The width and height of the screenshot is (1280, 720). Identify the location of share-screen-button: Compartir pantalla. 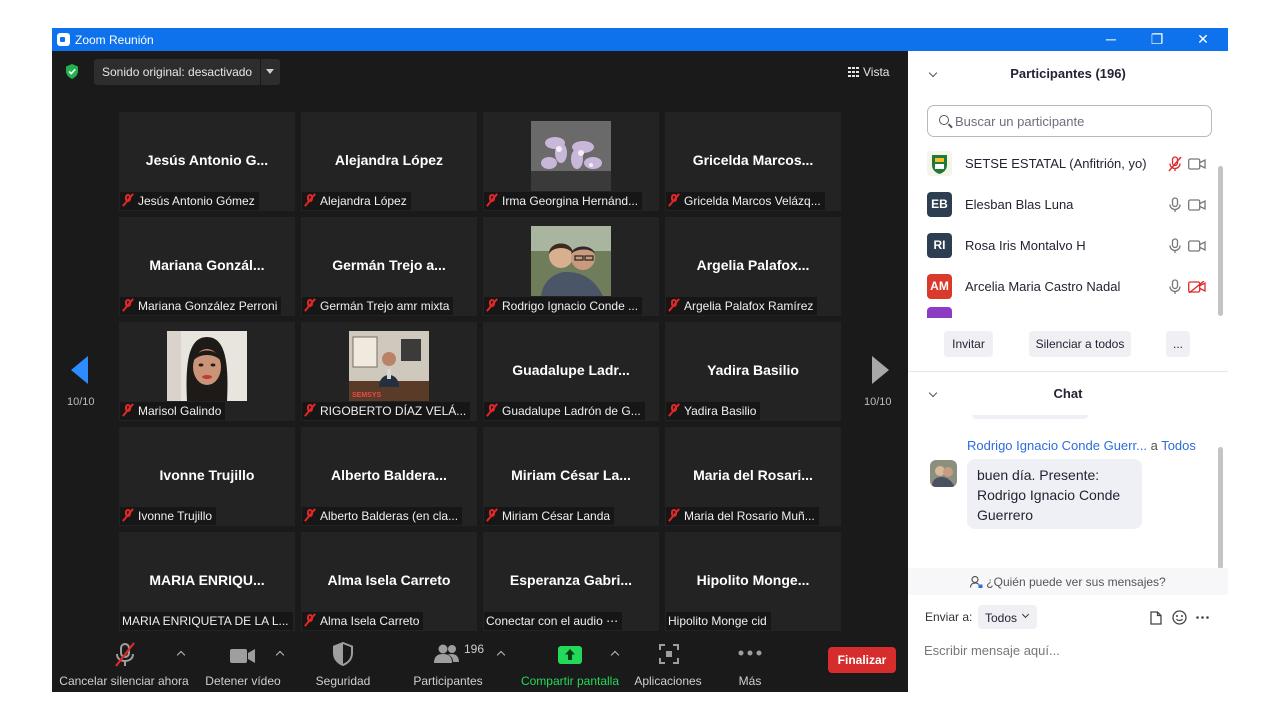
(570, 664).